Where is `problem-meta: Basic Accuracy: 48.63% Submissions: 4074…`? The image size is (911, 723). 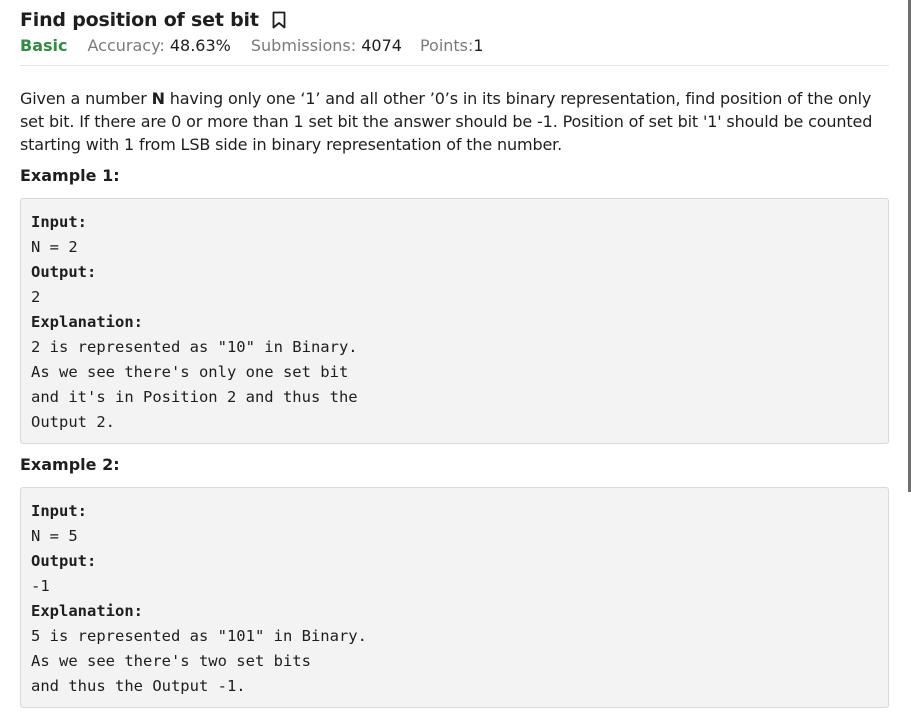 problem-meta: Basic Accuracy: 48.63% Submissions: 4074… is located at coordinates (252, 45).